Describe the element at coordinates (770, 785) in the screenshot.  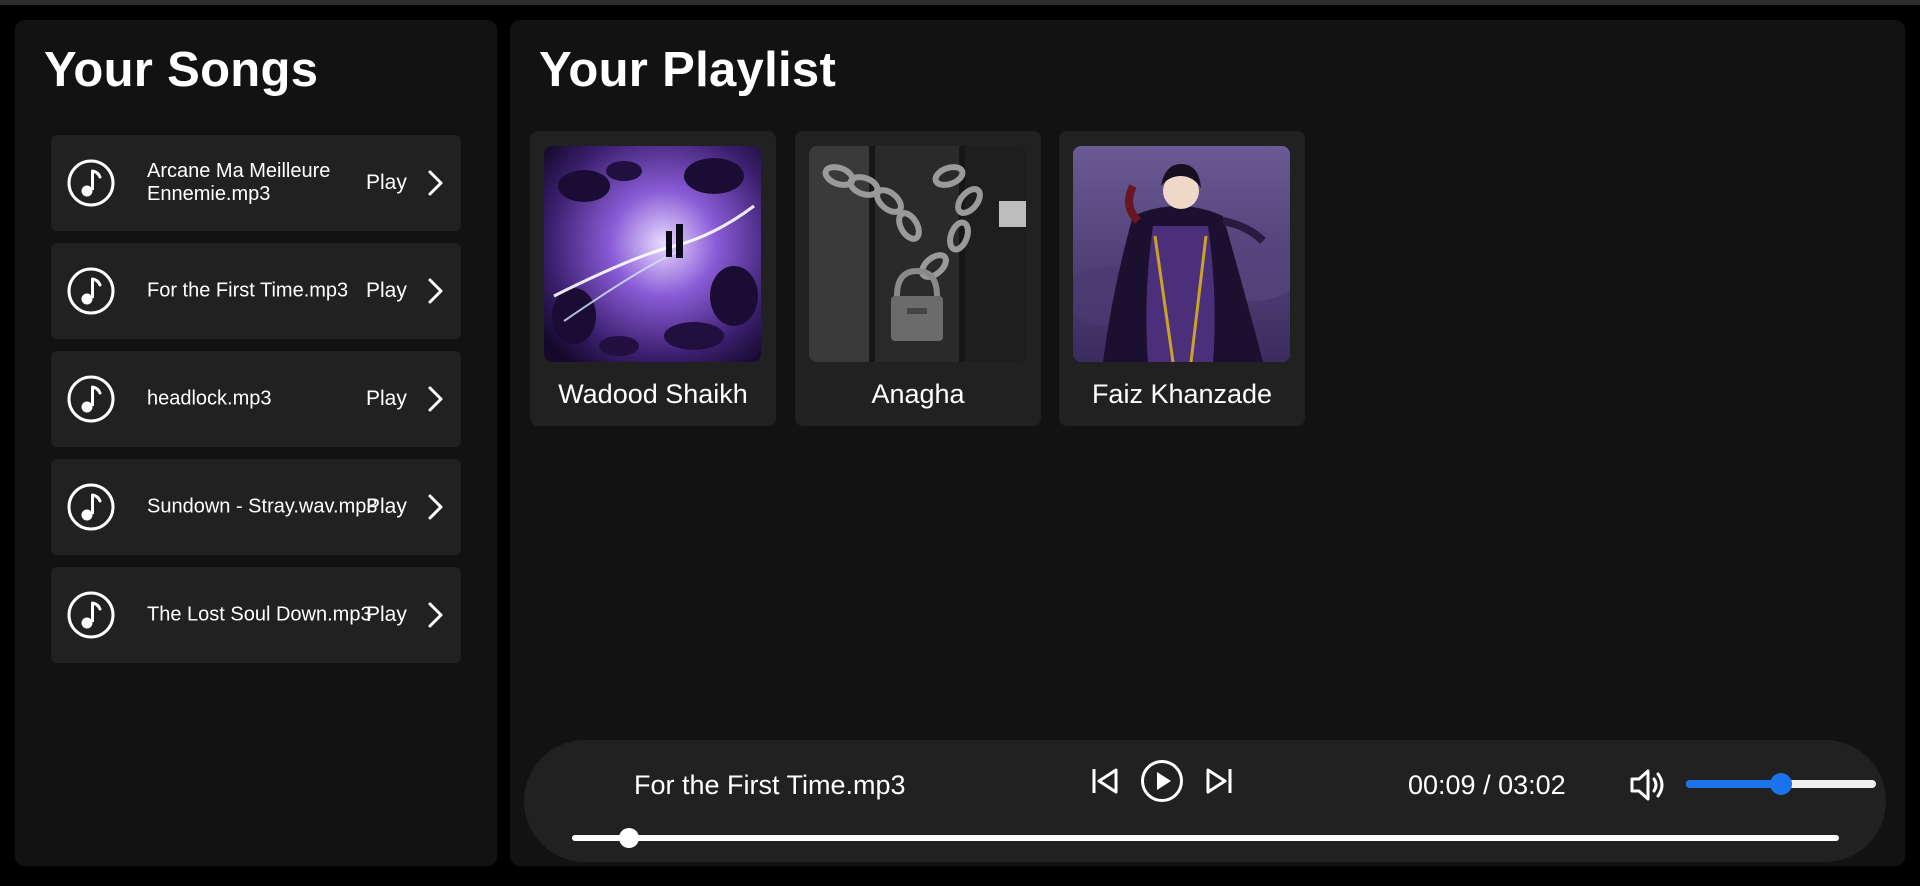
I see `now-playing-title: For the First Time.mp3` at that location.